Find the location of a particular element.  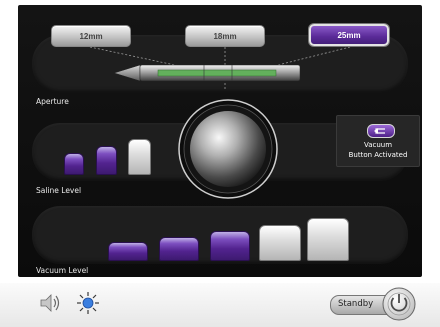

vacuum-status-line1: Vacuum is located at coordinates (378, 145).